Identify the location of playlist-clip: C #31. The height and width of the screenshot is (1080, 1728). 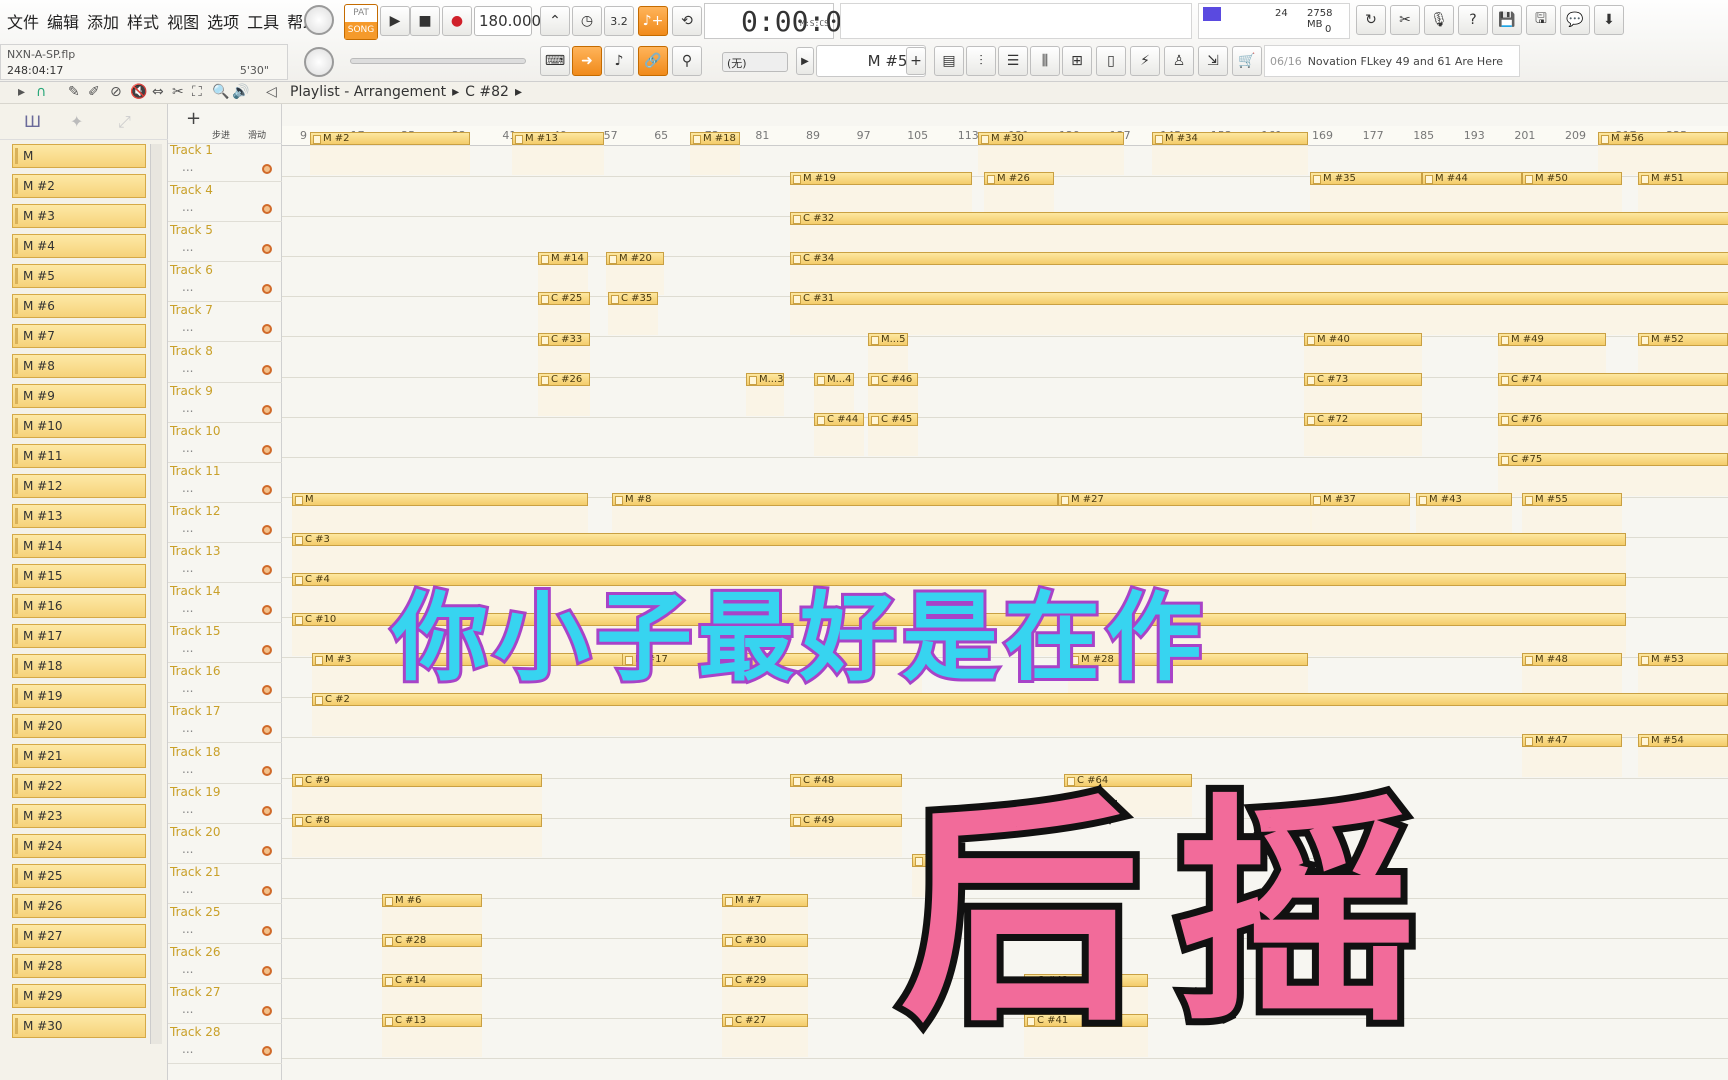
(1259, 299).